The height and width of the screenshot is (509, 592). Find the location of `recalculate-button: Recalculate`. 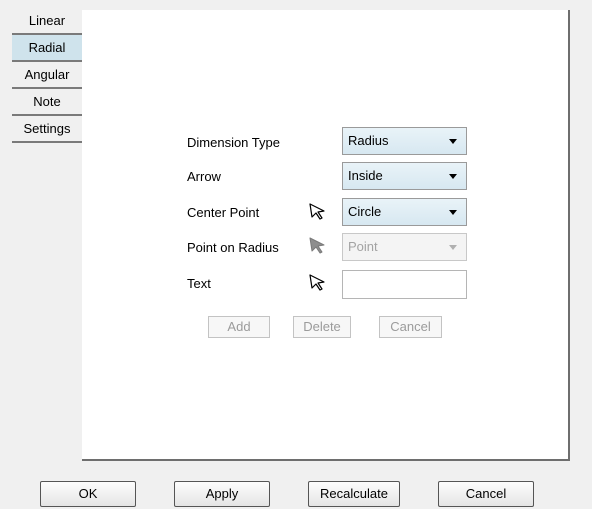

recalculate-button: Recalculate is located at coordinates (354, 494).